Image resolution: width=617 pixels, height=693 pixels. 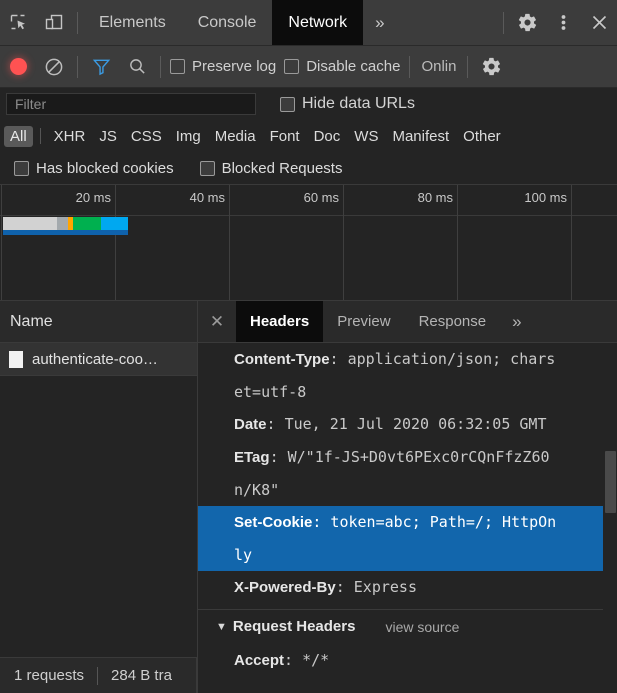 What do you see at coordinates (438, 66) in the screenshot?
I see `throttling-select: Onlin` at bounding box center [438, 66].